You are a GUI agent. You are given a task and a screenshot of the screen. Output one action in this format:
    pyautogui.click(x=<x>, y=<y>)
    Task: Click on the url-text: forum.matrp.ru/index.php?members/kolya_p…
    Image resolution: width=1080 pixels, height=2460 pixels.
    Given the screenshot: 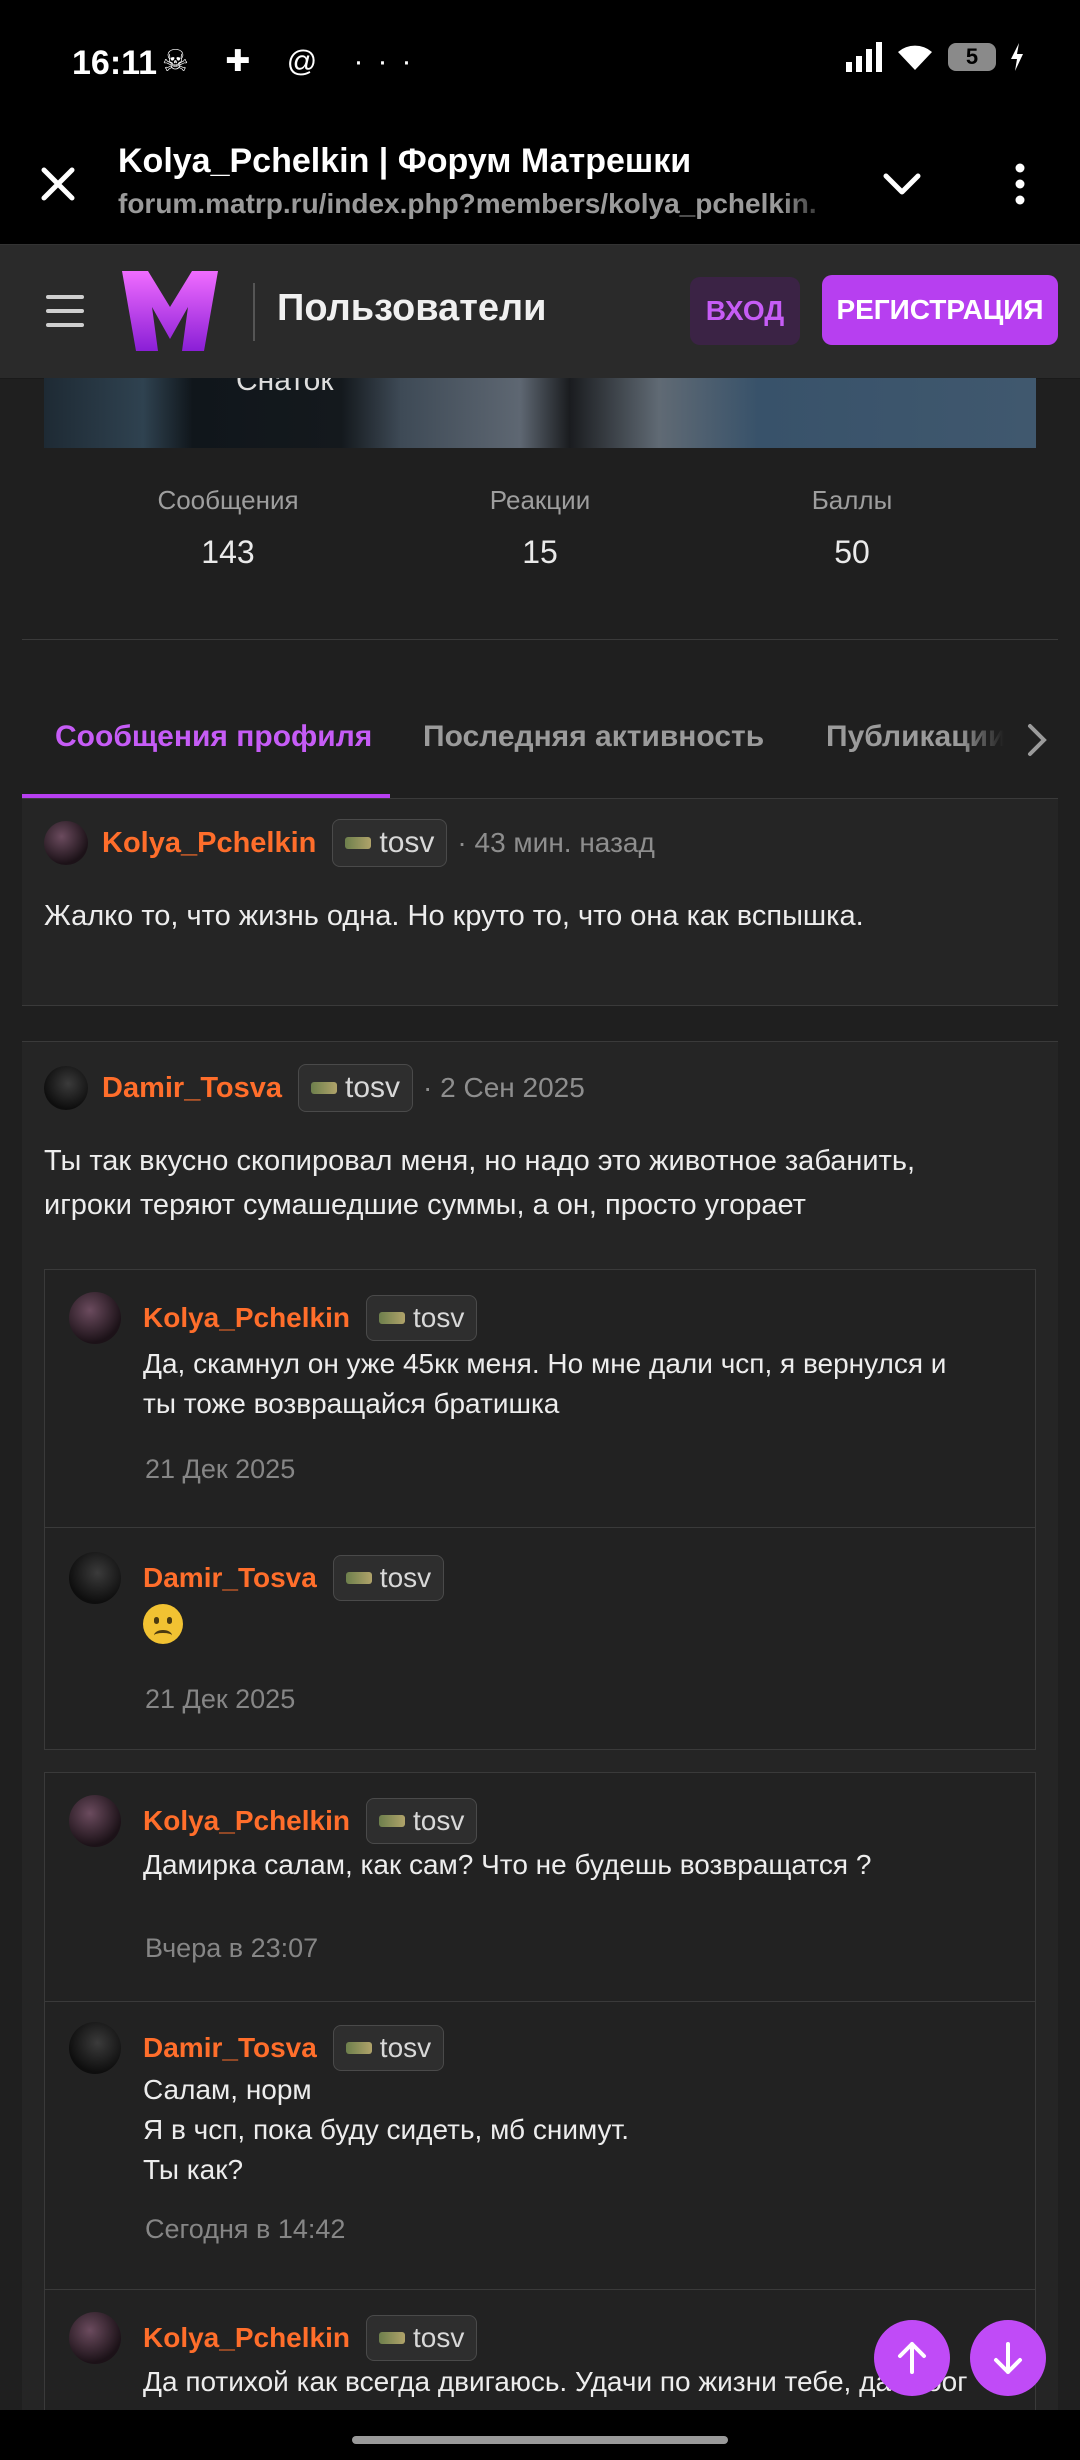 What is the action you would take?
    pyautogui.click(x=478, y=204)
    